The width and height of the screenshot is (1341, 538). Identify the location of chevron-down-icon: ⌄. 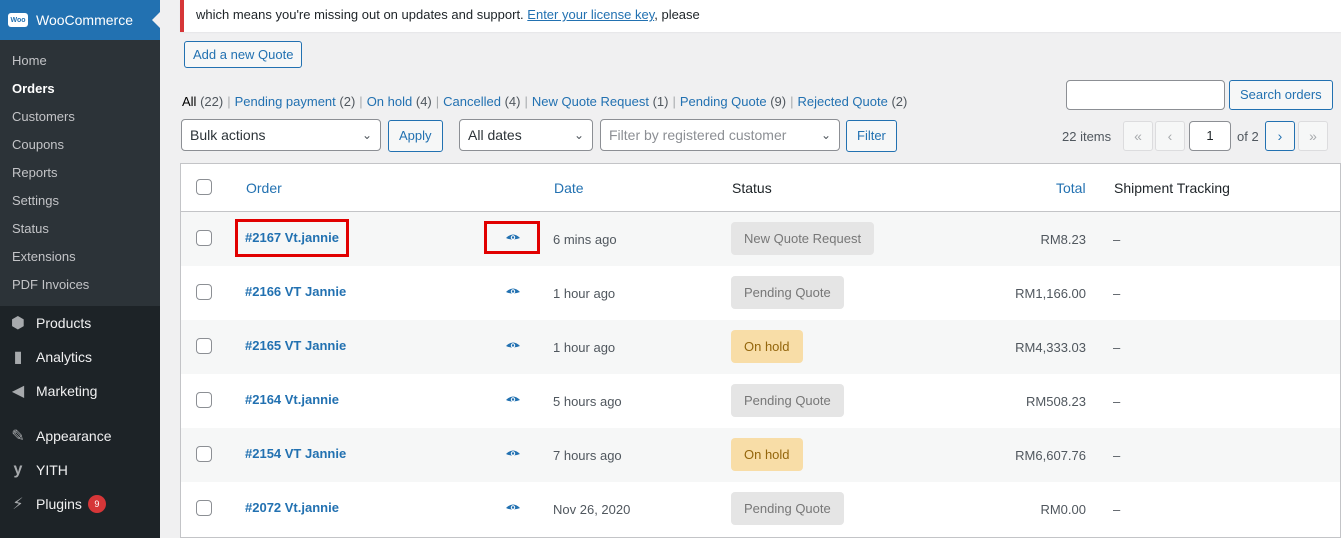
(578, 135).